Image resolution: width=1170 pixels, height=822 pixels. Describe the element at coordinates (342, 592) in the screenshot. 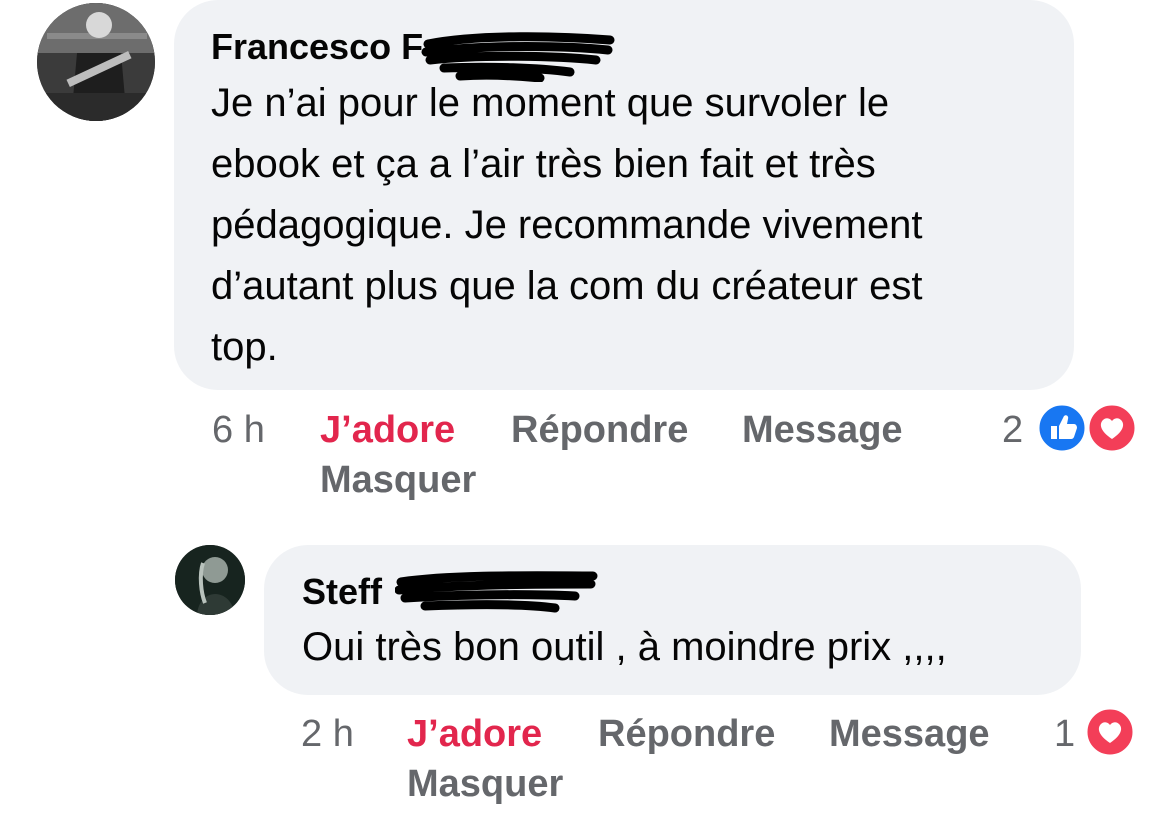

I see `comment-author: Steff` at that location.